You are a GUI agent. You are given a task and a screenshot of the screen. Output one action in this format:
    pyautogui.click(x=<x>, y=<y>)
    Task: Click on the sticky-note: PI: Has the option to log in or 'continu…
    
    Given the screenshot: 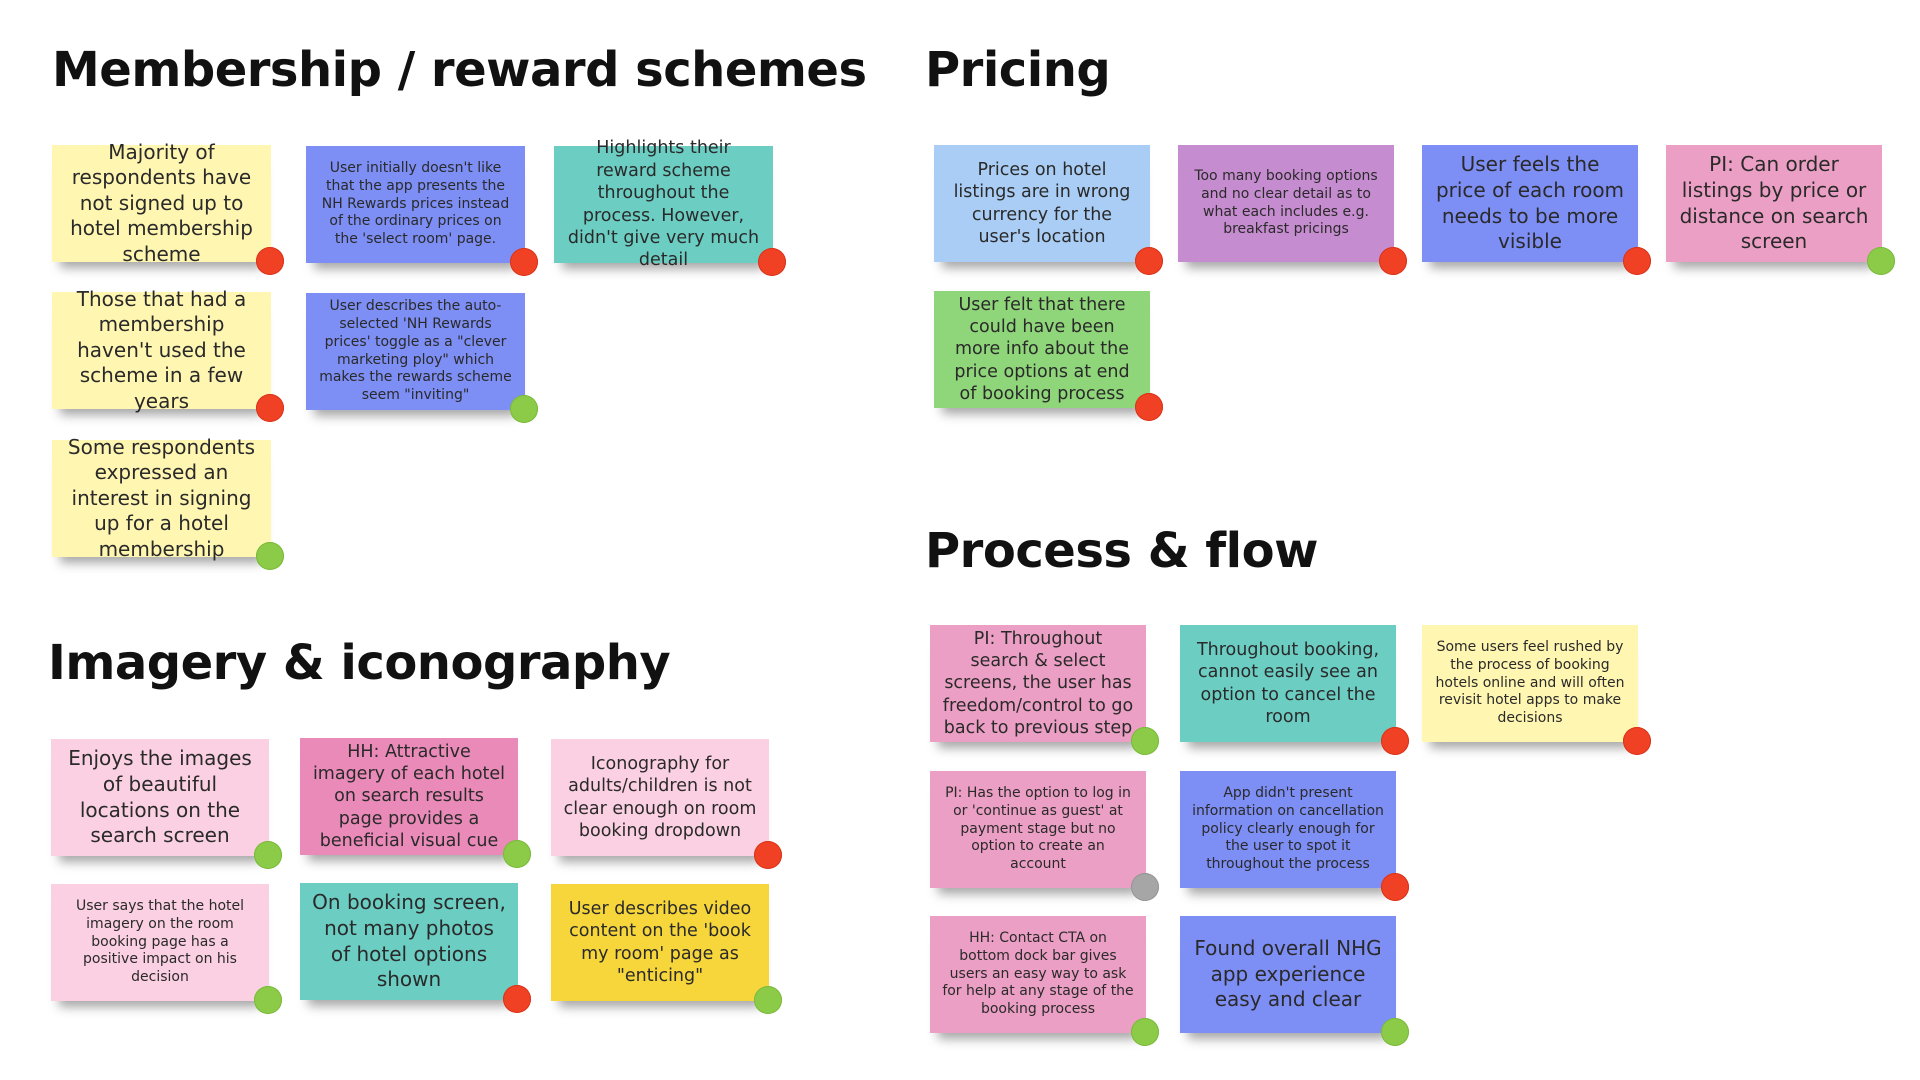 What is the action you would take?
    pyautogui.click(x=1044, y=836)
    